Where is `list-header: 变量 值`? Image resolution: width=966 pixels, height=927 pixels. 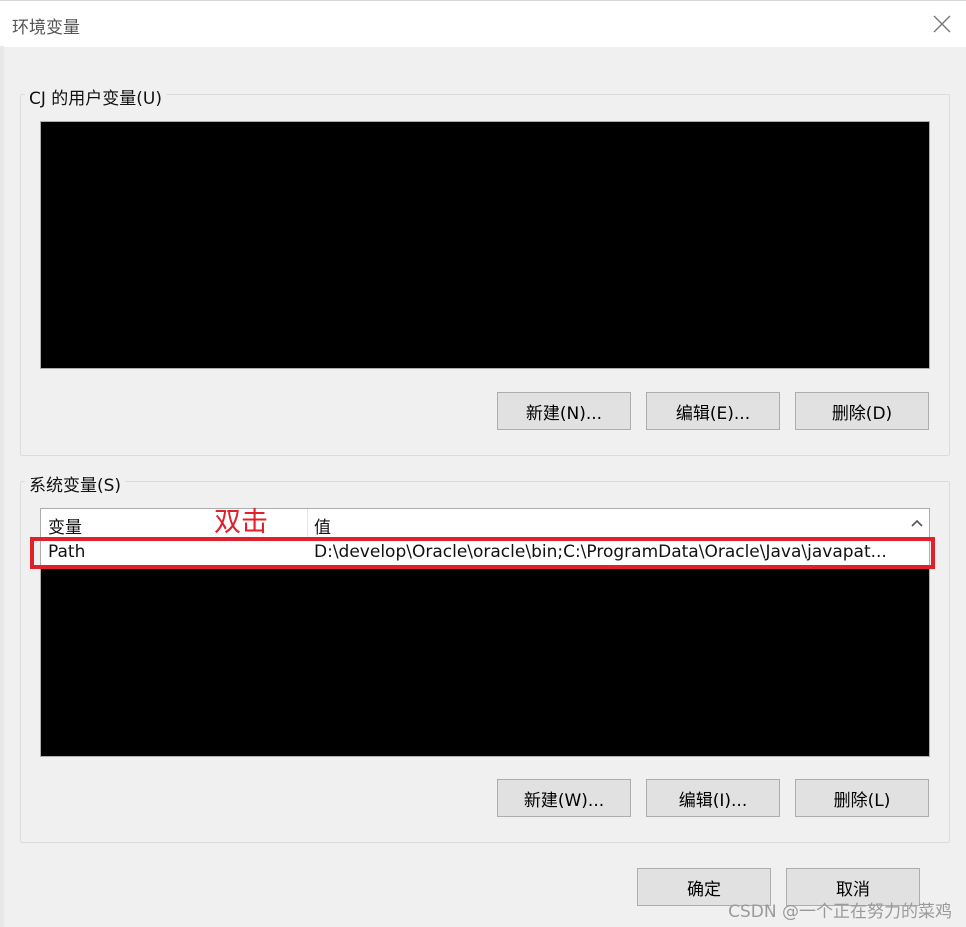
list-header: 变量 值 is located at coordinates (485, 523).